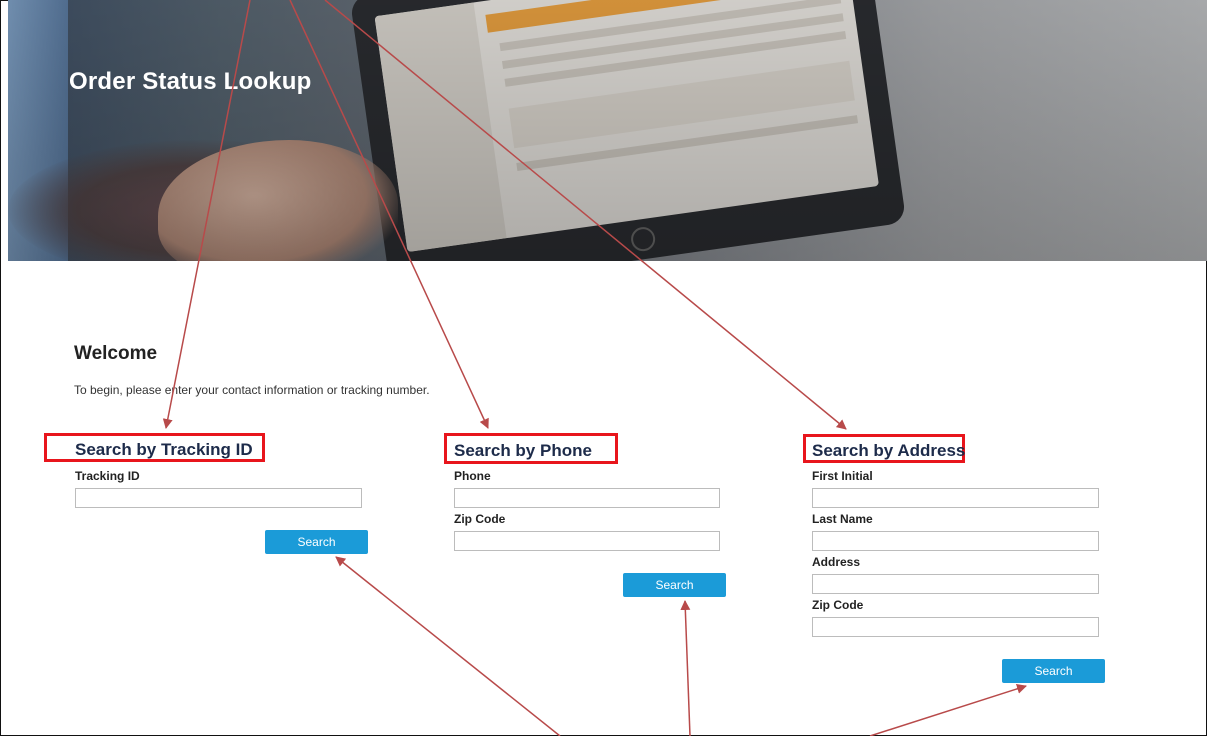 This screenshot has height=736, width=1207. I want to click on tracking-id-input, so click(218, 498).